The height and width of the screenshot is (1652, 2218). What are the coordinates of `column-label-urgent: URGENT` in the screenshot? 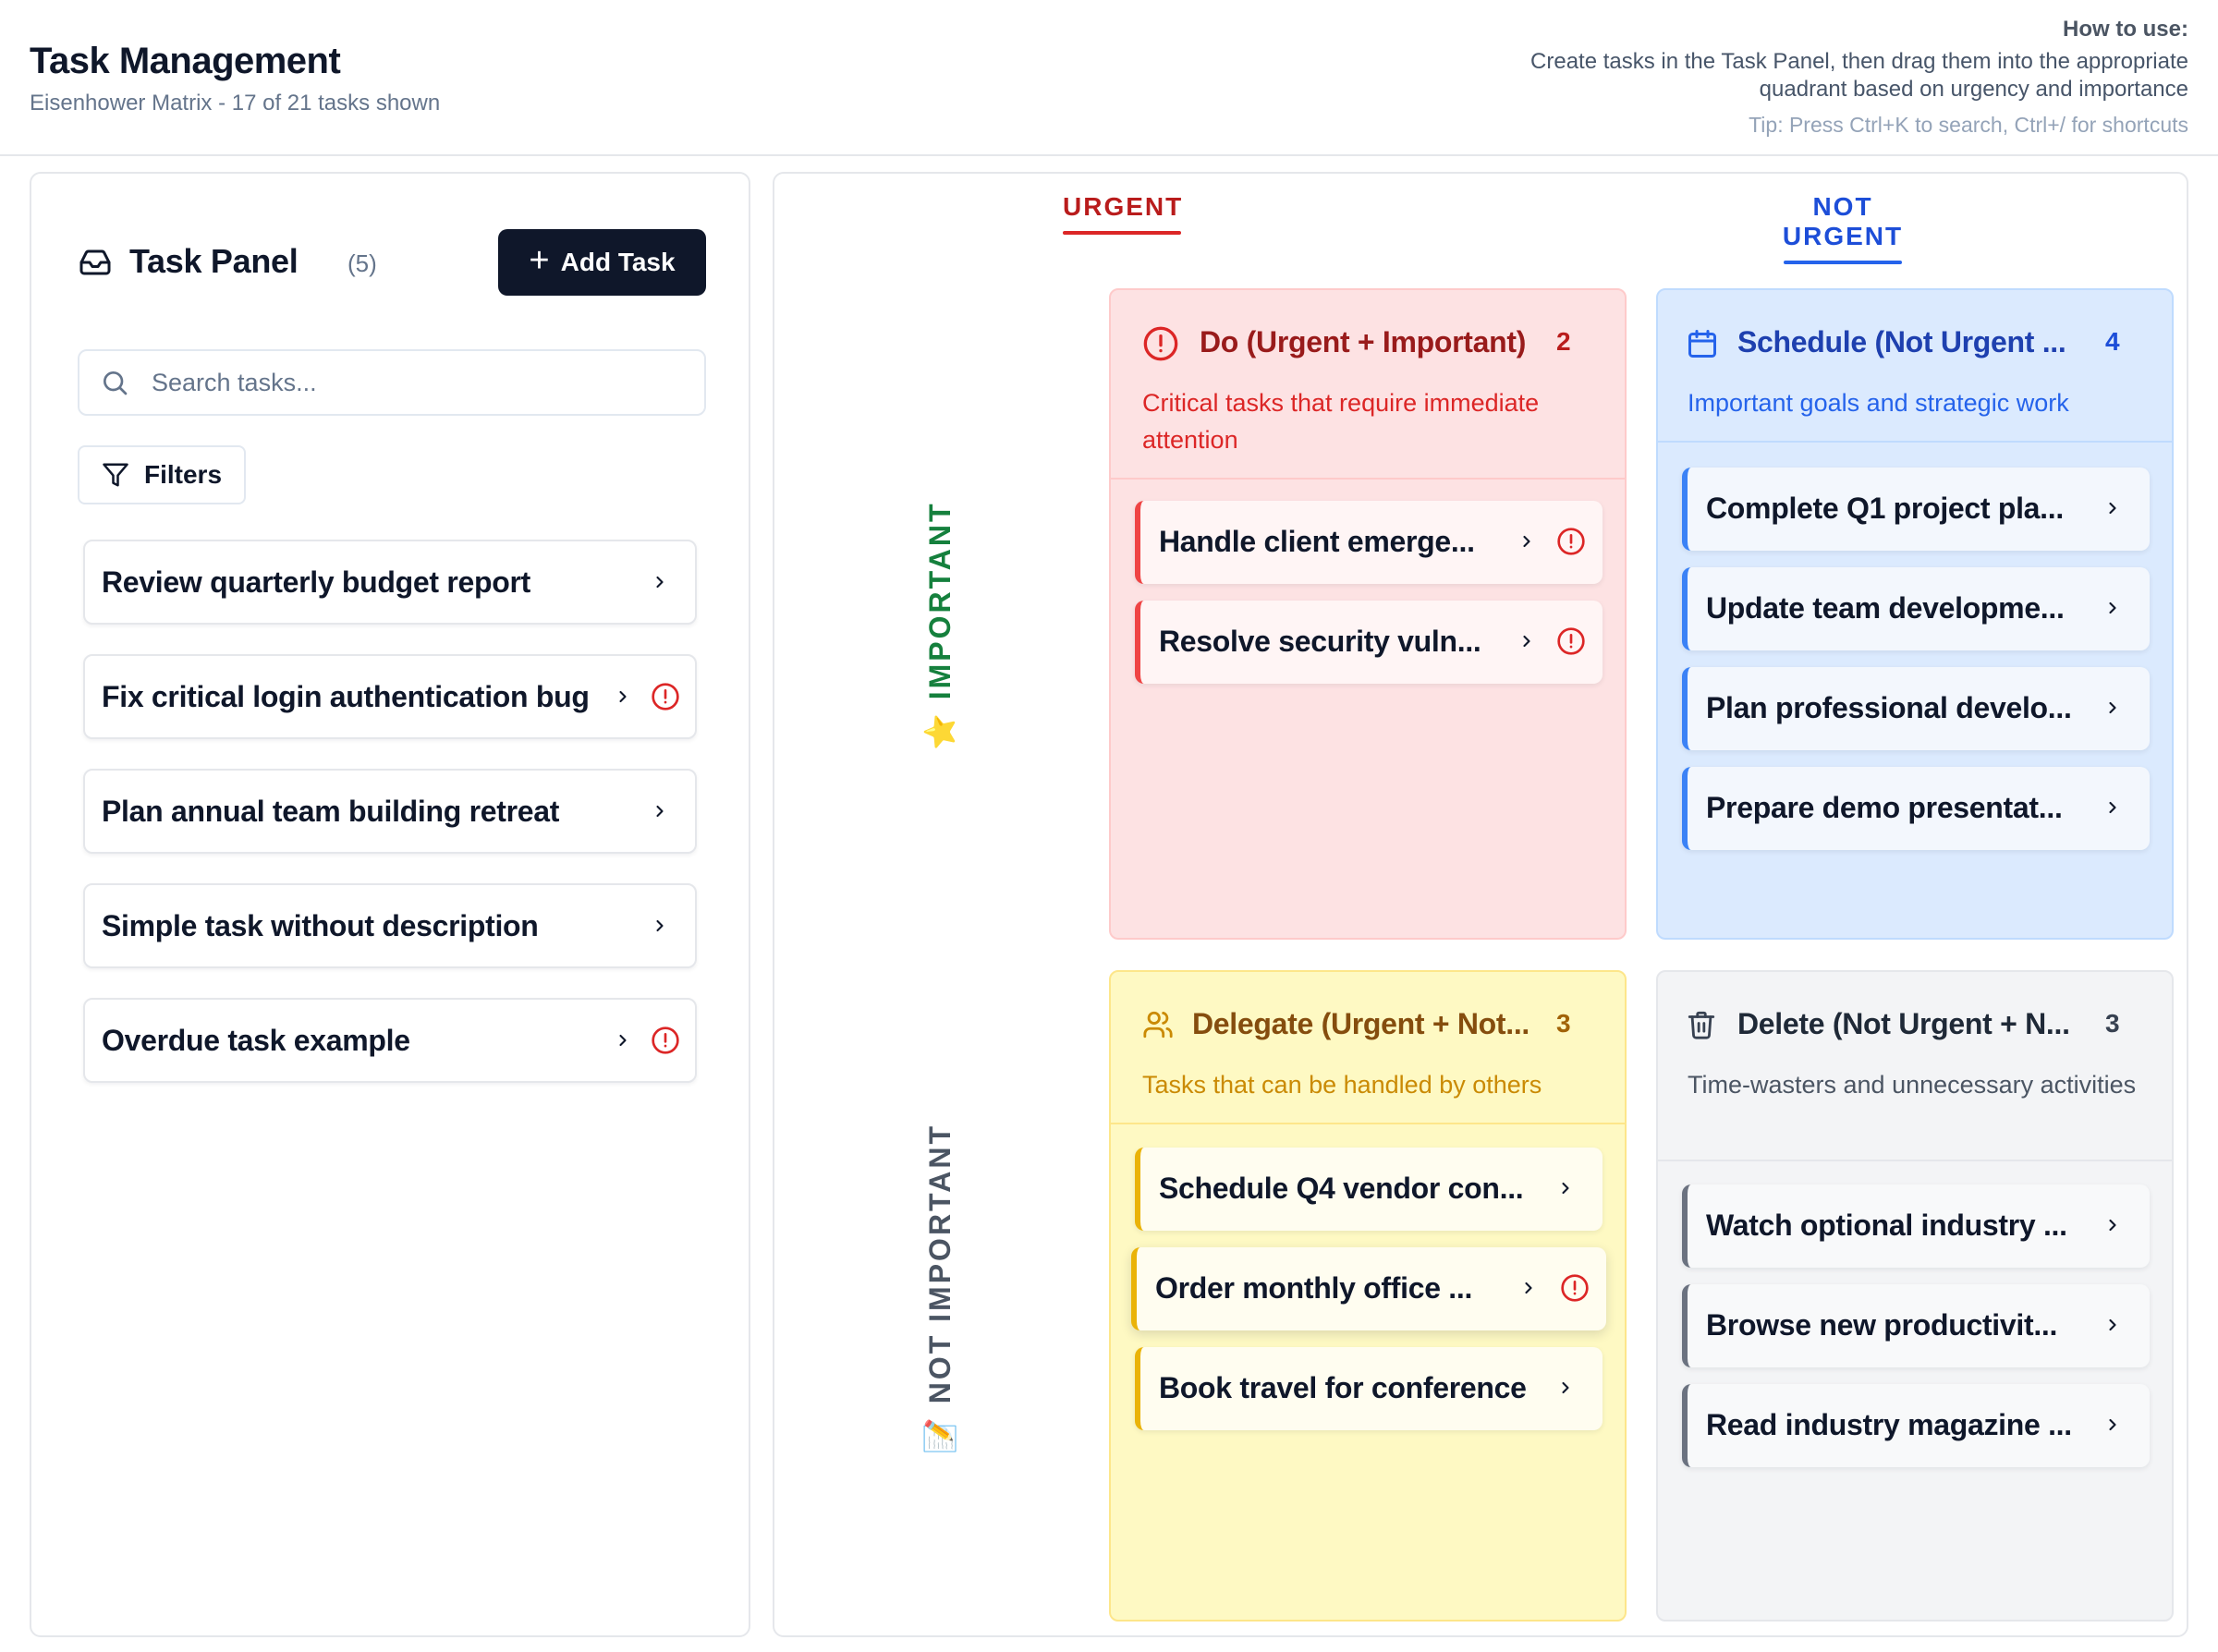 It's located at (1123, 206).